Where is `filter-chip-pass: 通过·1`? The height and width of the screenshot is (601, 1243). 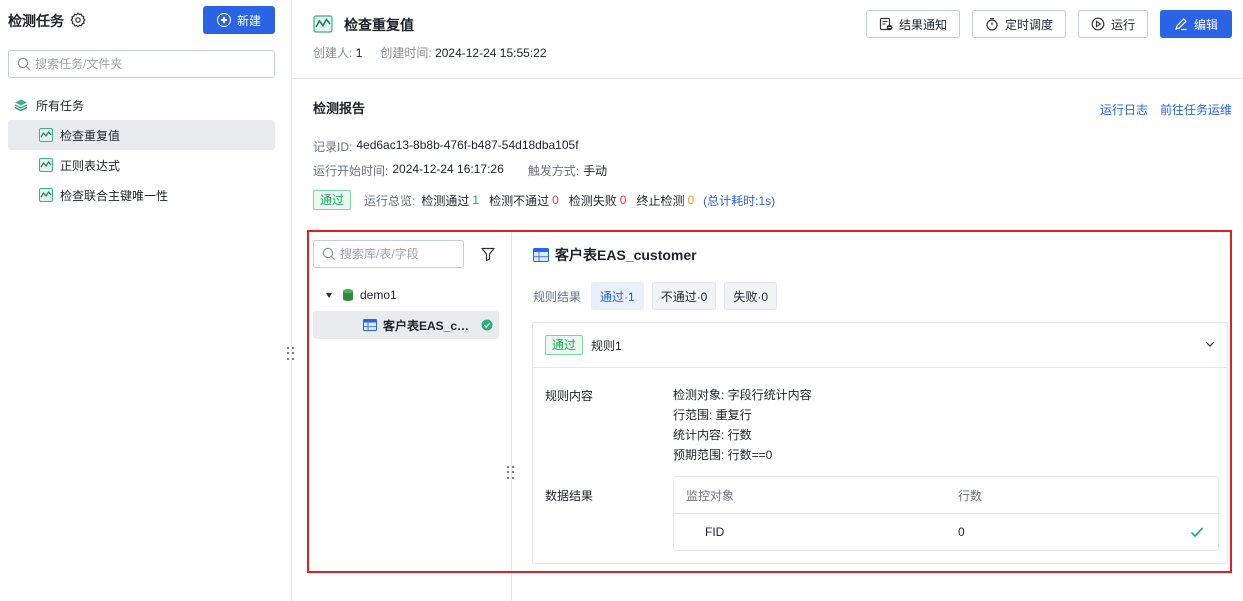
filter-chip-pass: 通过·1 is located at coordinates (617, 296).